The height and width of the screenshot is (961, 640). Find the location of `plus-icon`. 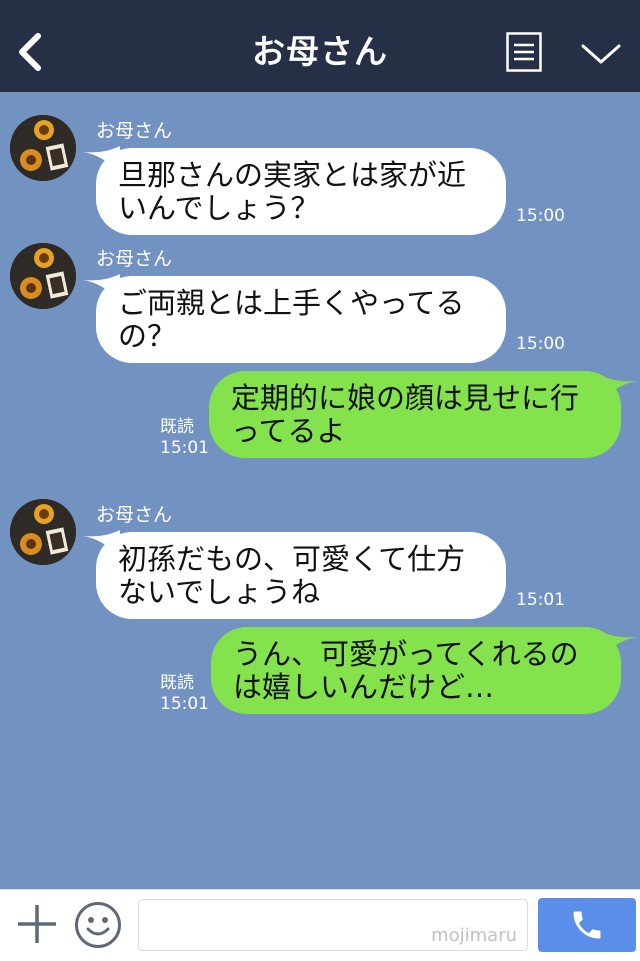

plus-icon is located at coordinates (37, 924).